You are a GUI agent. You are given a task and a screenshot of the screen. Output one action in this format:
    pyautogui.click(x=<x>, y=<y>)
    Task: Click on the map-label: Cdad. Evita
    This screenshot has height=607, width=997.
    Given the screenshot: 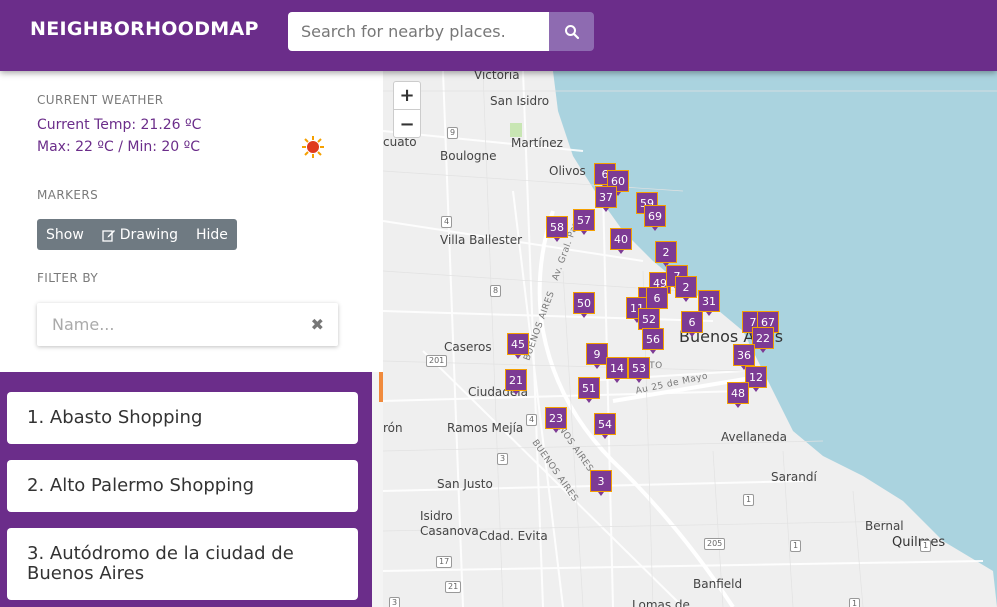 What is the action you would take?
    pyautogui.click(x=513, y=536)
    